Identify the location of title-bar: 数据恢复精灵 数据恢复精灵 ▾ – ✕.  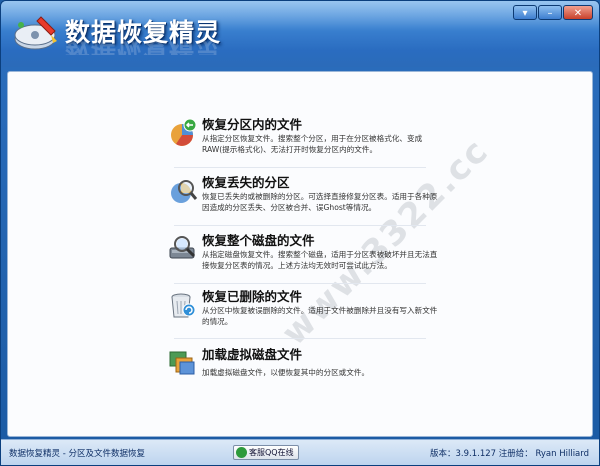
(300, 34).